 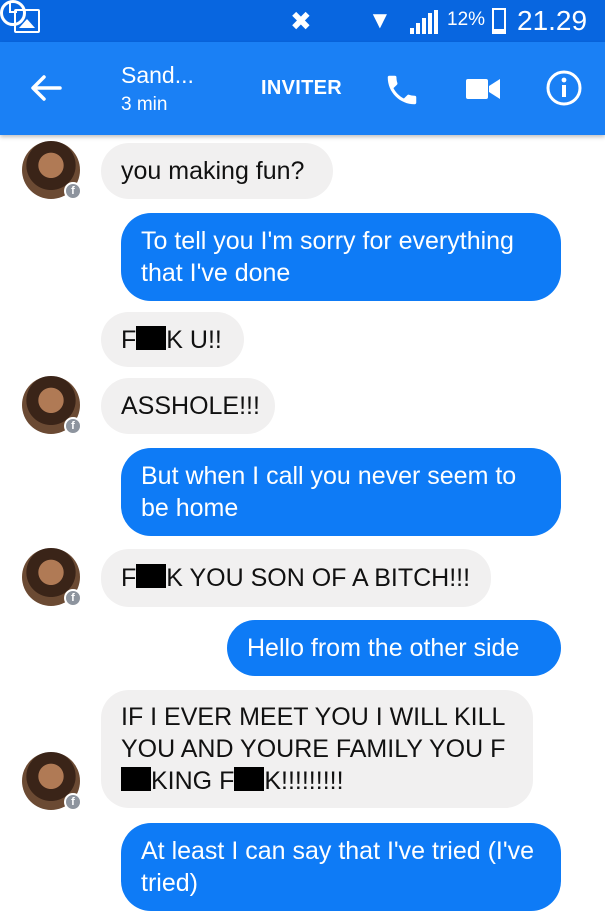 I want to click on back-arrow-icon, so click(x=46, y=88).